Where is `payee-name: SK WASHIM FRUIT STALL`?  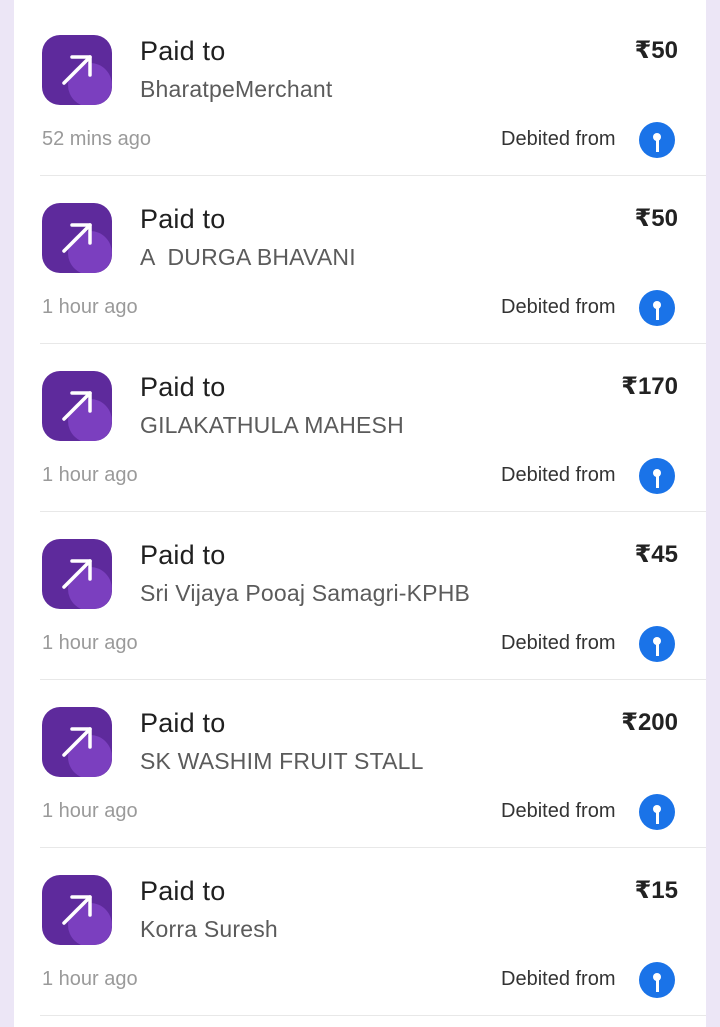 payee-name: SK WASHIM FRUIT STALL is located at coordinates (282, 761).